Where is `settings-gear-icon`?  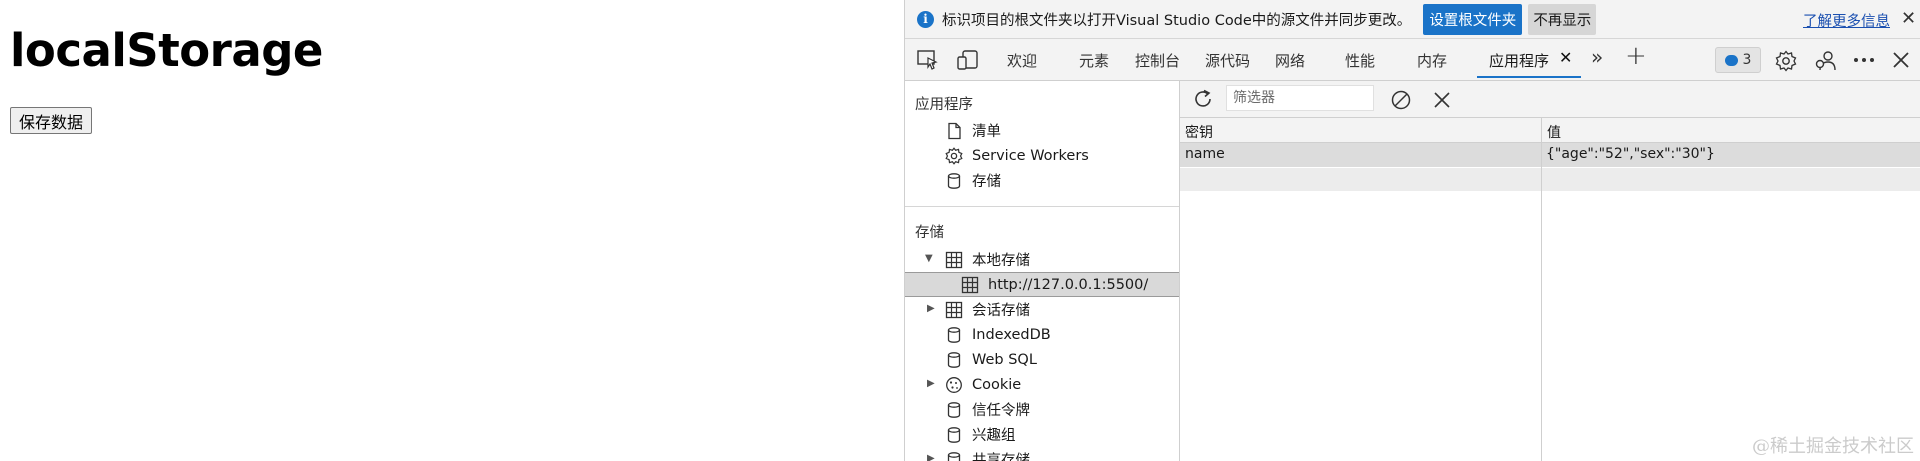
settings-gear-icon is located at coordinates (1786, 61).